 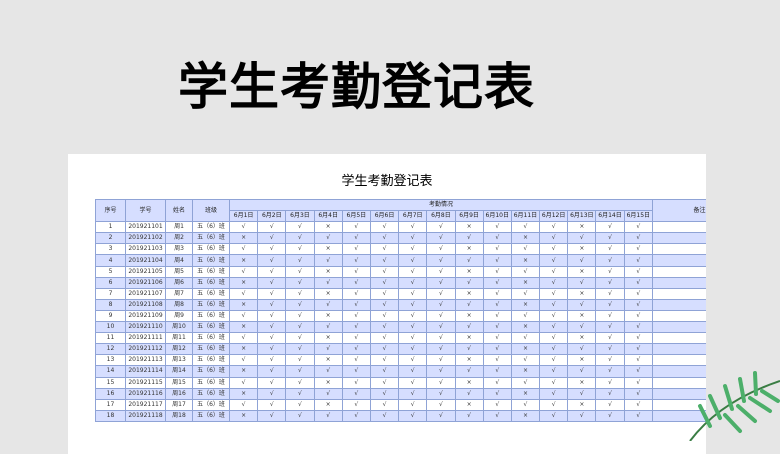 I want to click on cell-seq: 5, so click(x=110, y=271).